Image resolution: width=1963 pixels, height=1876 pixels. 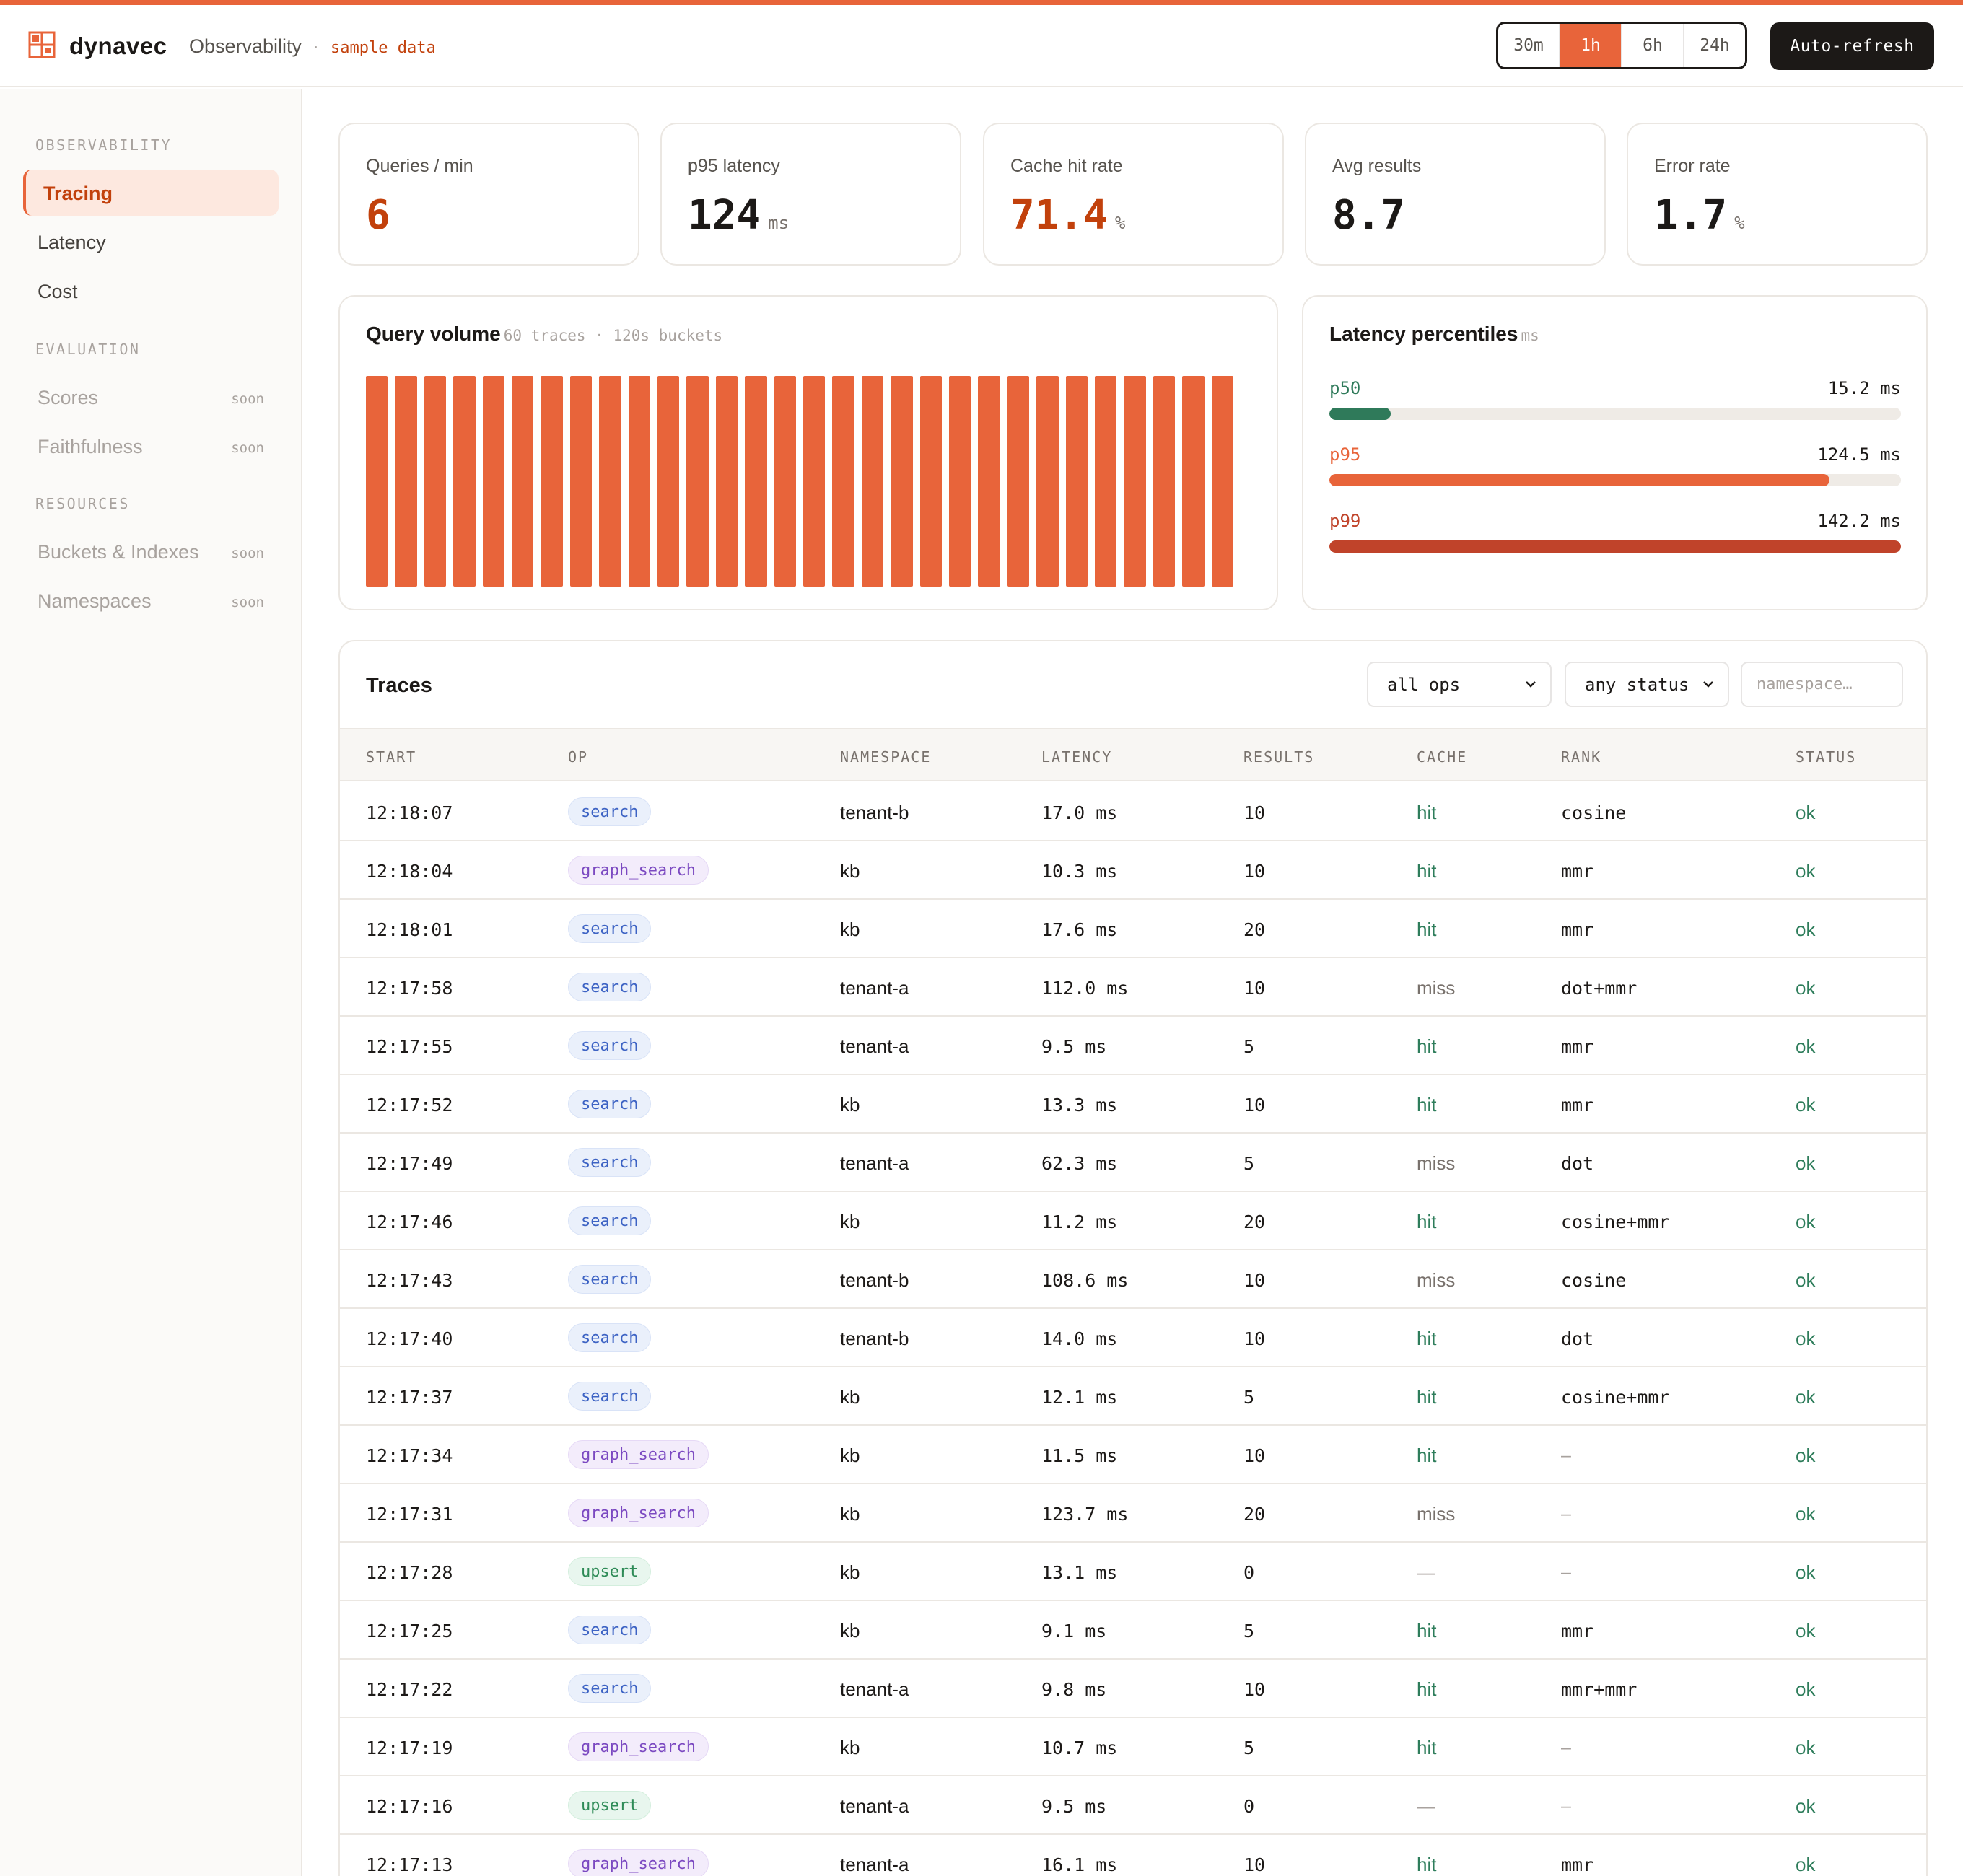 What do you see at coordinates (1826, 757) in the screenshot?
I see `column-header-status: STATUS` at bounding box center [1826, 757].